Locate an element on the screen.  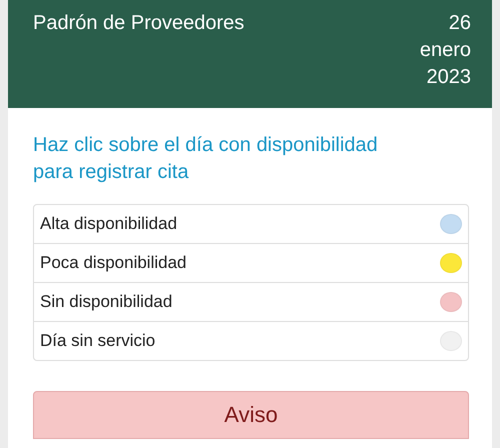
legend-label: Día sin servicio is located at coordinates (98, 341).